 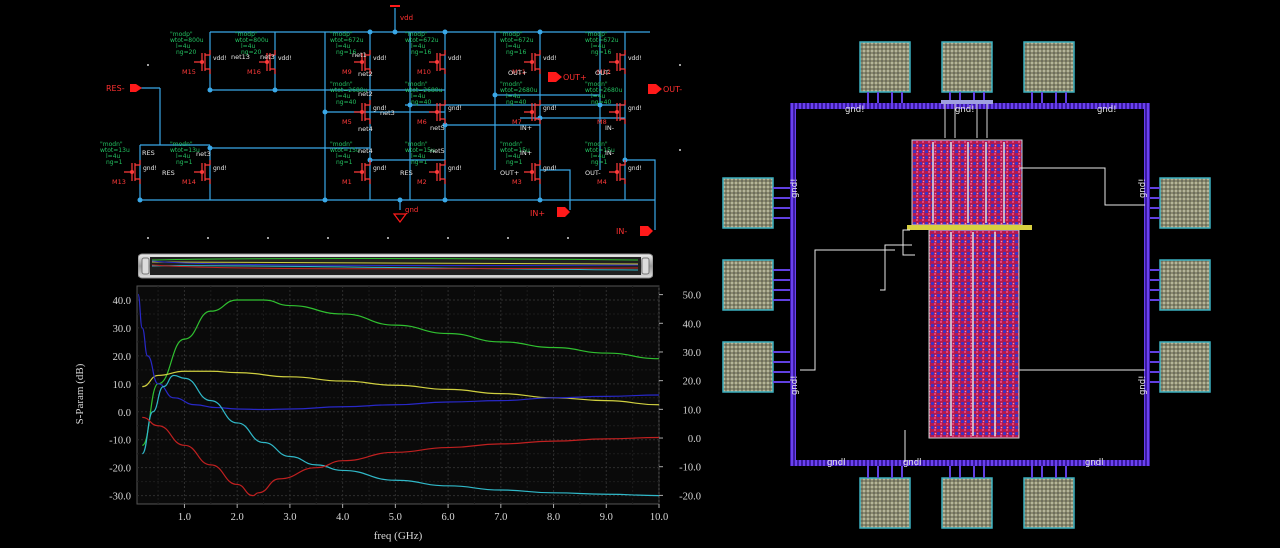 What do you see at coordinates (365, 129) in the screenshot?
I see `net-label-net4: net4` at bounding box center [365, 129].